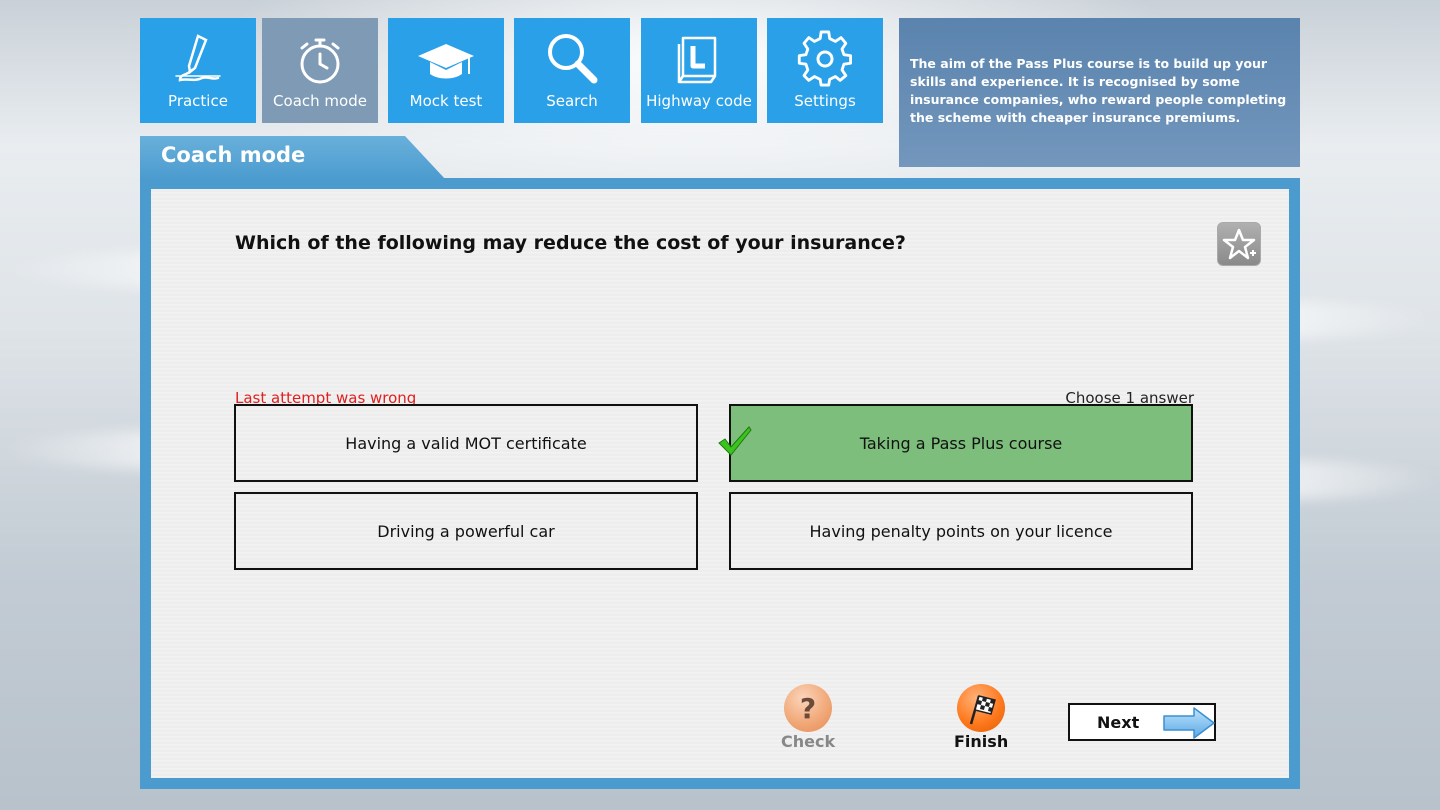 The height and width of the screenshot is (810, 1440). I want to click on answer-option-text: Taking a Pass Plus course, so click(961, 443).